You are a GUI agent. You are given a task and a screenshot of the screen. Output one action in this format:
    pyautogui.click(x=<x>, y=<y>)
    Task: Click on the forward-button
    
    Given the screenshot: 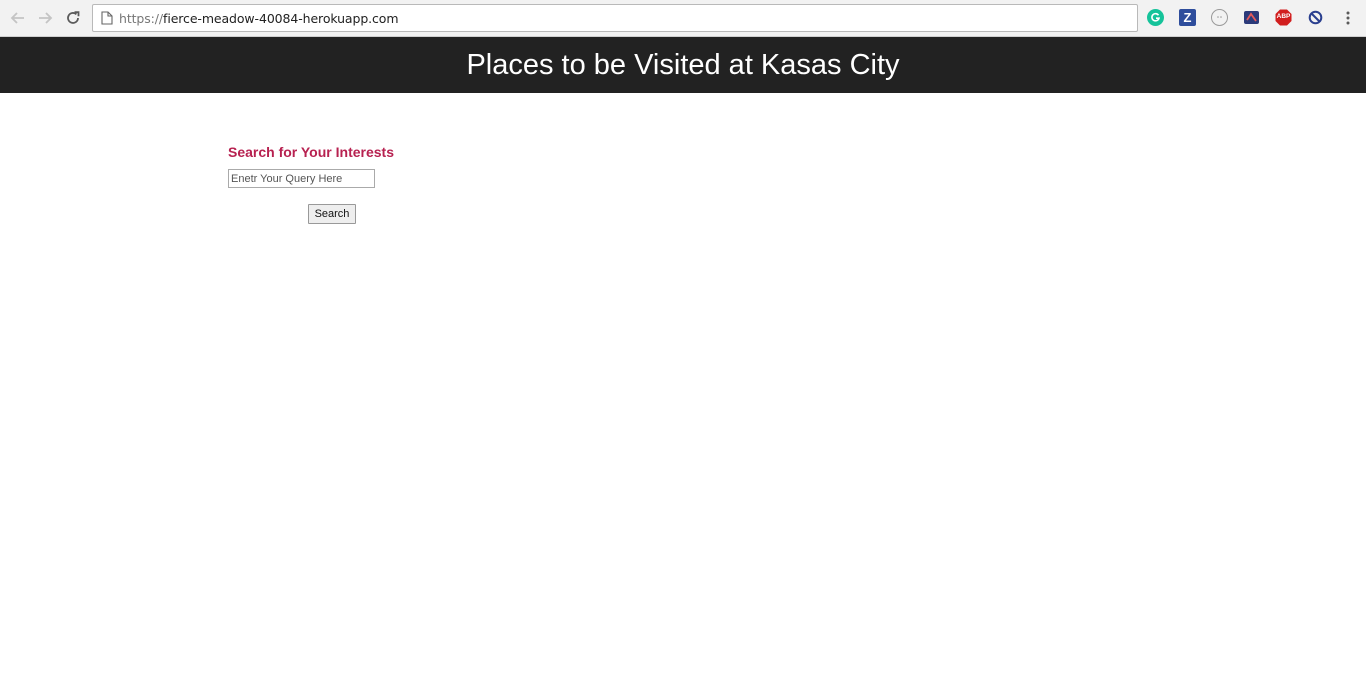 What is the action you would take?
    pyautogui.click(x=45, y=18)
    